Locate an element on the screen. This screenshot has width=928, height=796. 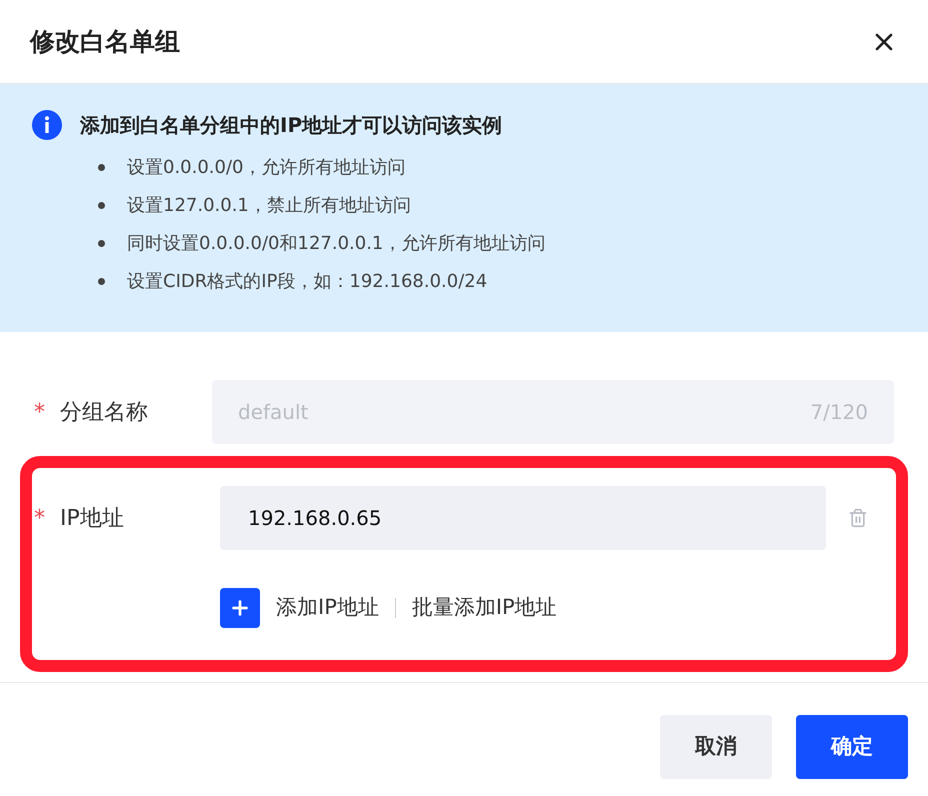
notice-item: 设置127.0.0.1，禁止所有地址访问 is located at coordinates (269, 206).